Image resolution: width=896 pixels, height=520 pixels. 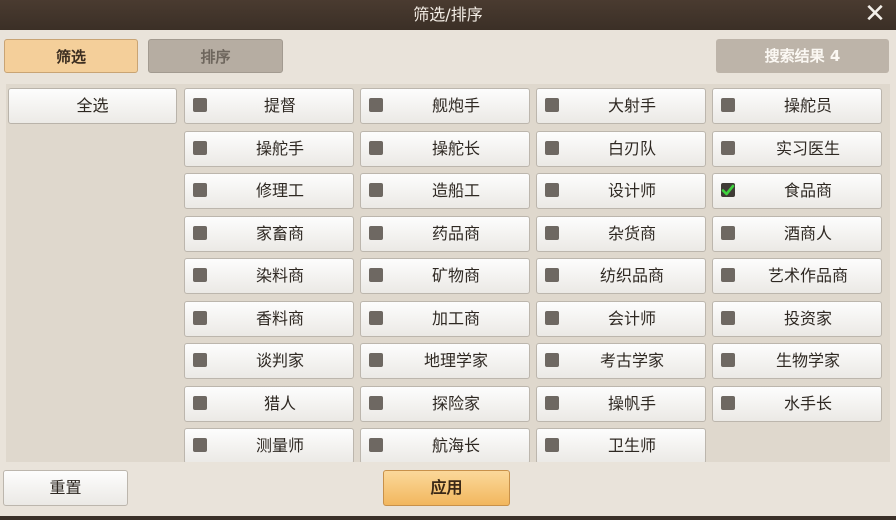 What do you see at coordinates (631, 190) in the screenshot?
I see `filter-item-label: 设计师` at bounding box center [631, 190].